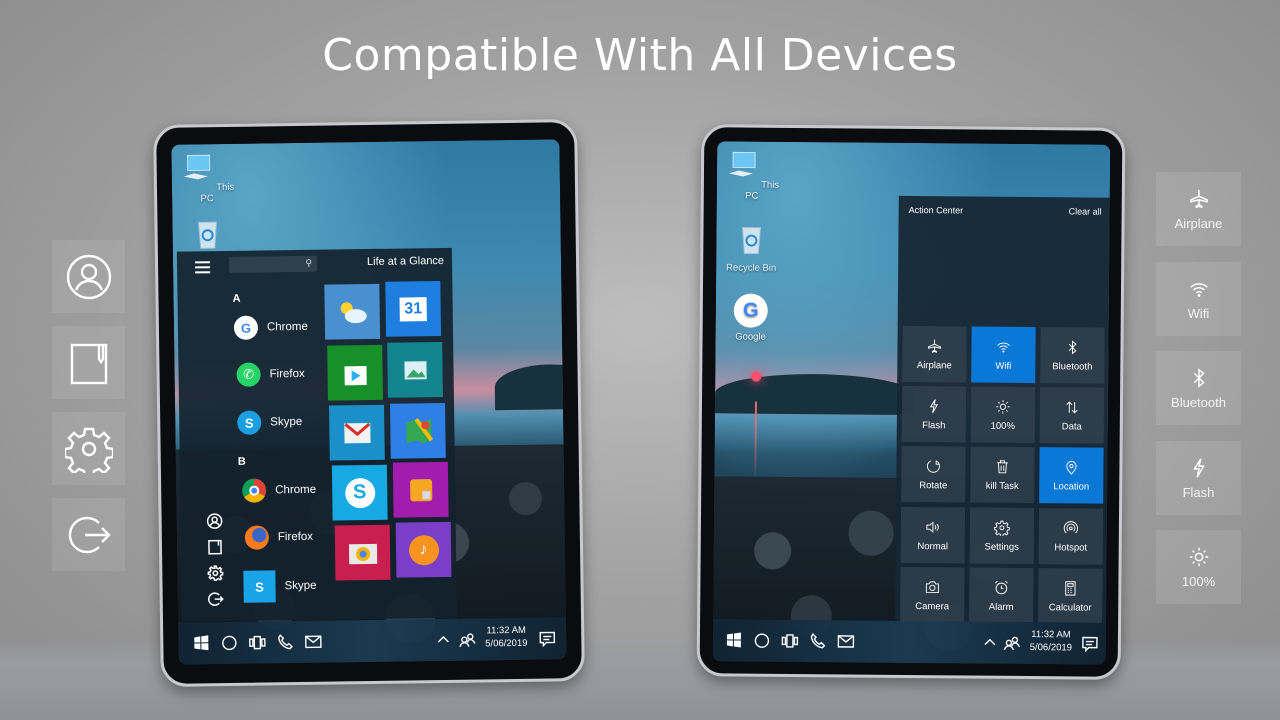 The height and width of the screenshot is (720, 1280). Describe the element at coordinates (932, 595) in the screenshot. I see `action-tile-camera: Camera` at that location.